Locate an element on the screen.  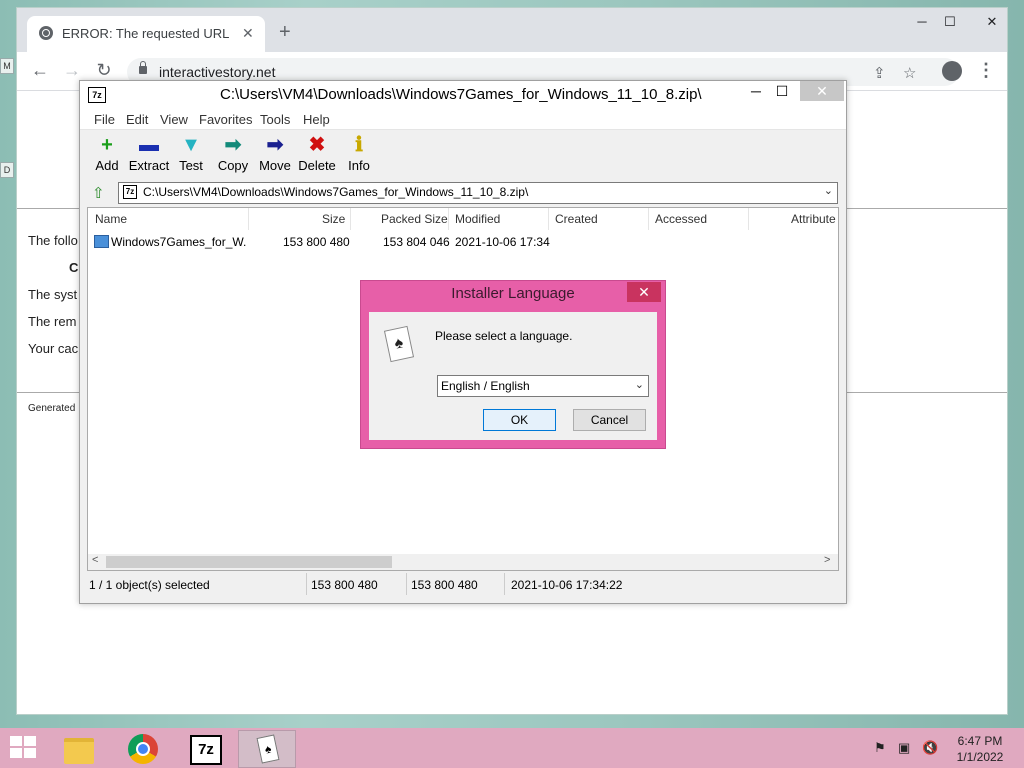
cell-modified: 2021-10-06 17:34 is located at coordinates (502, 242).